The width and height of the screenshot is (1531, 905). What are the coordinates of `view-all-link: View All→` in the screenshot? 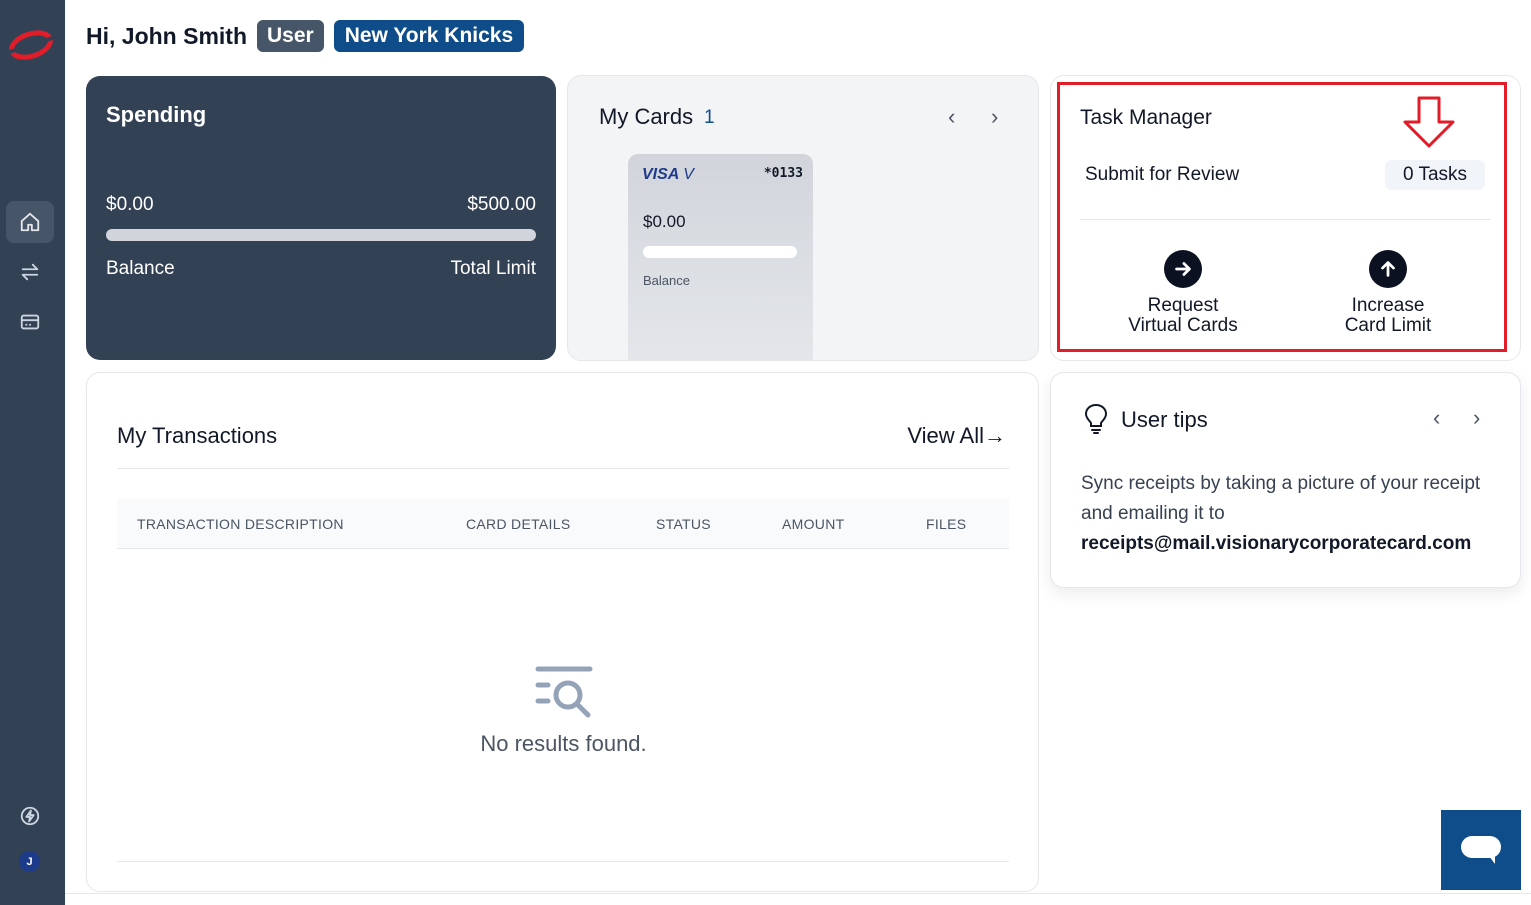 It's located at (956, 436).